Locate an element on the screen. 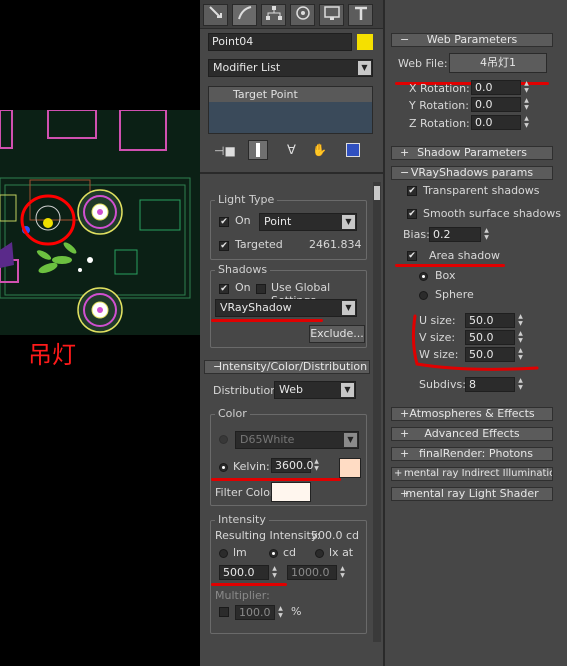 This screenshot has height=666, width=567. preset-radio is located at coordinates (223, 439).